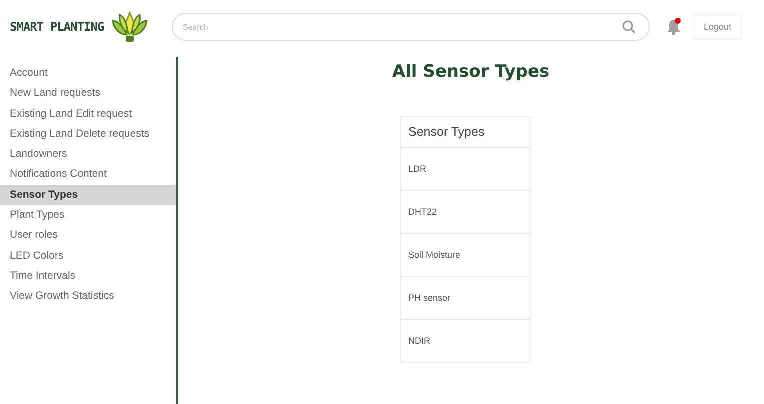 The height and width of the screenshot is (404, 764). I want to click on sidebar-item: LED Colors, so click(88, 256).